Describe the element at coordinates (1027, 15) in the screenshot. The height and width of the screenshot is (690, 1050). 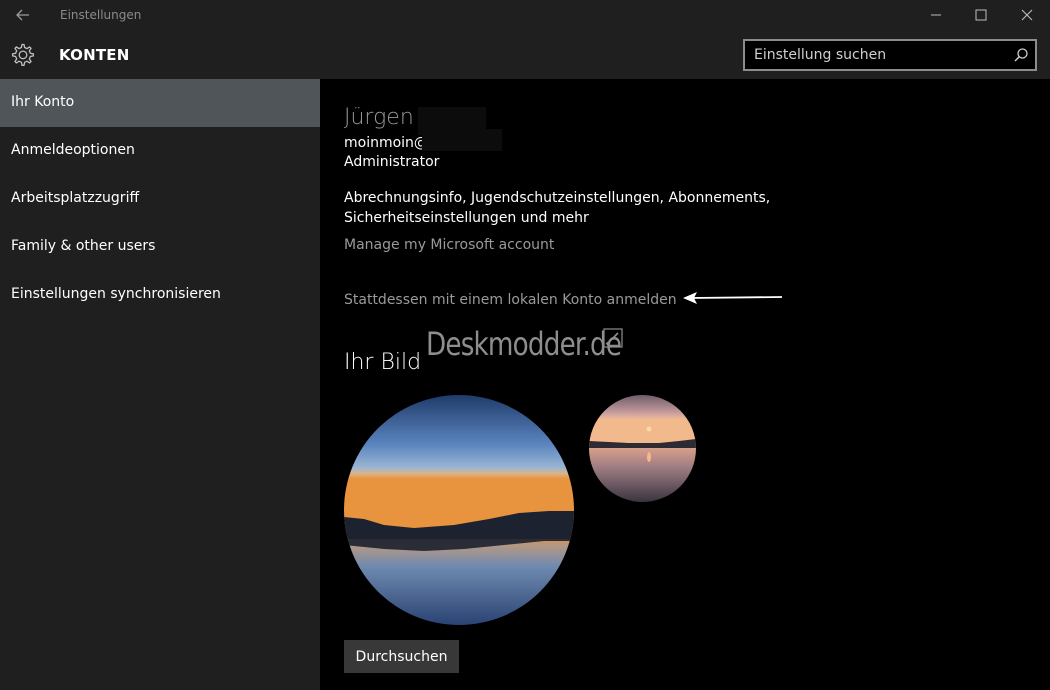
I see `close-icon` at that location.